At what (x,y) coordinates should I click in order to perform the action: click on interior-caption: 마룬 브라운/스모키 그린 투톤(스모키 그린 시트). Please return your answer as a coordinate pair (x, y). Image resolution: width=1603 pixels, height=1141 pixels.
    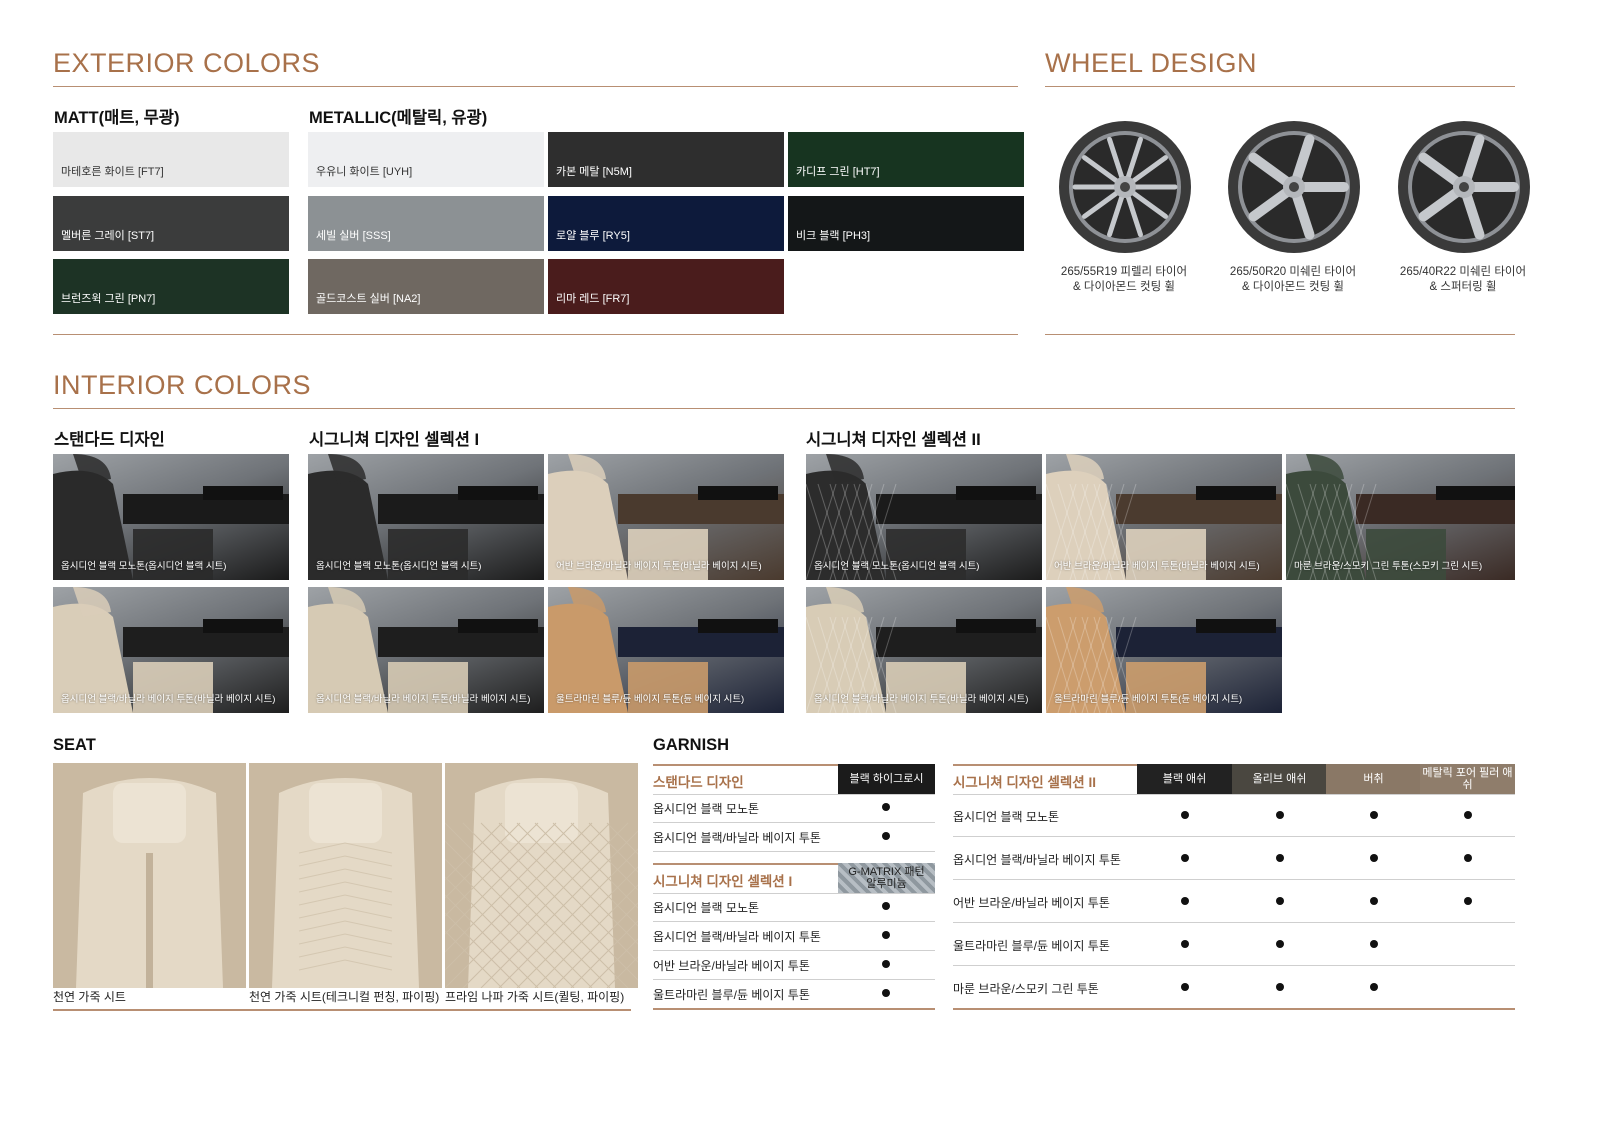
    Looking at the image, I should click on (1388, 566).